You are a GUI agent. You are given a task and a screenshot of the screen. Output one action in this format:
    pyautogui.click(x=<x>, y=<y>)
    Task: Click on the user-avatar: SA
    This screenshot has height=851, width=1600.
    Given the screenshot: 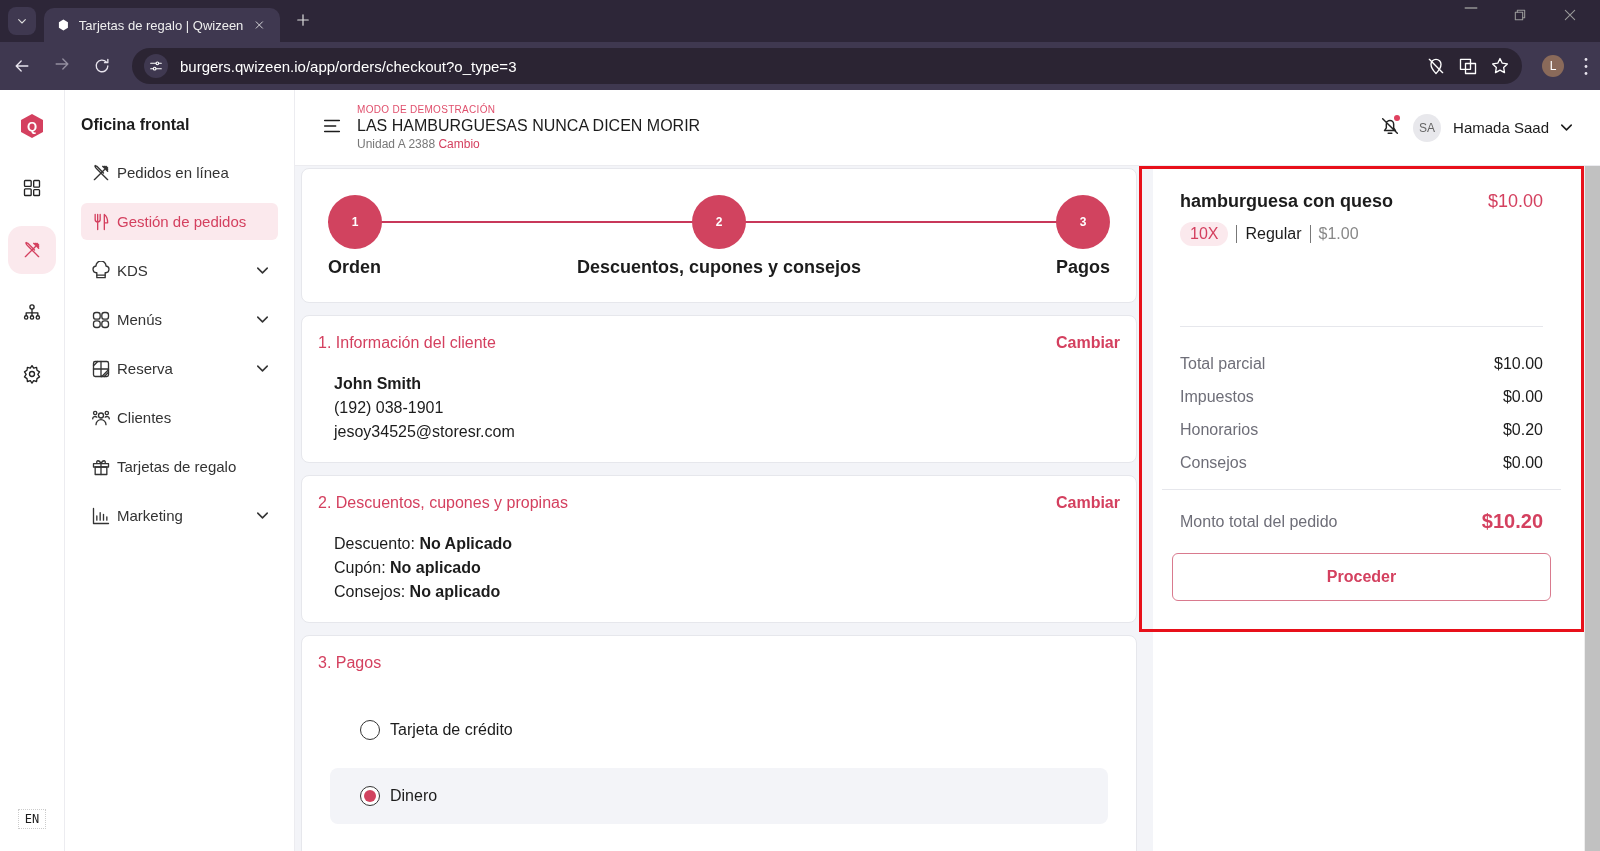 What is the action you would take?
    pyautogui.click(x=1427, y=127)
    